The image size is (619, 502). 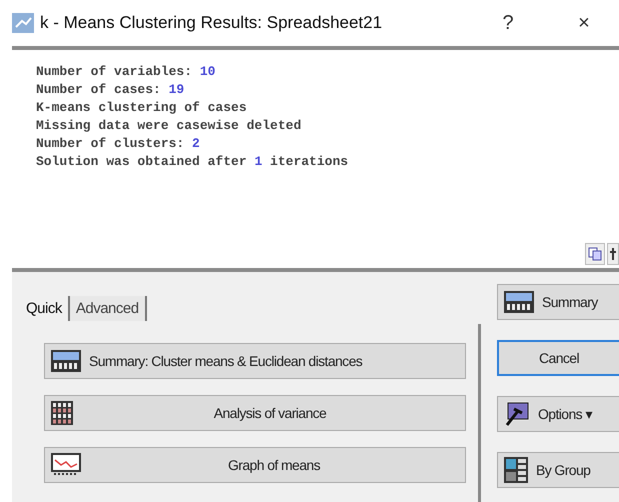 I want to click on line-graph-icon, so click(x=66, y=465).